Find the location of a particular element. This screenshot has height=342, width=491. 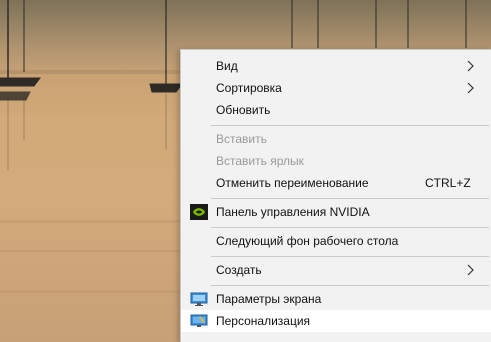

menu-item-nvidia-control-panel: Панель управления NVIDIA is located at coordinates (336, 212).